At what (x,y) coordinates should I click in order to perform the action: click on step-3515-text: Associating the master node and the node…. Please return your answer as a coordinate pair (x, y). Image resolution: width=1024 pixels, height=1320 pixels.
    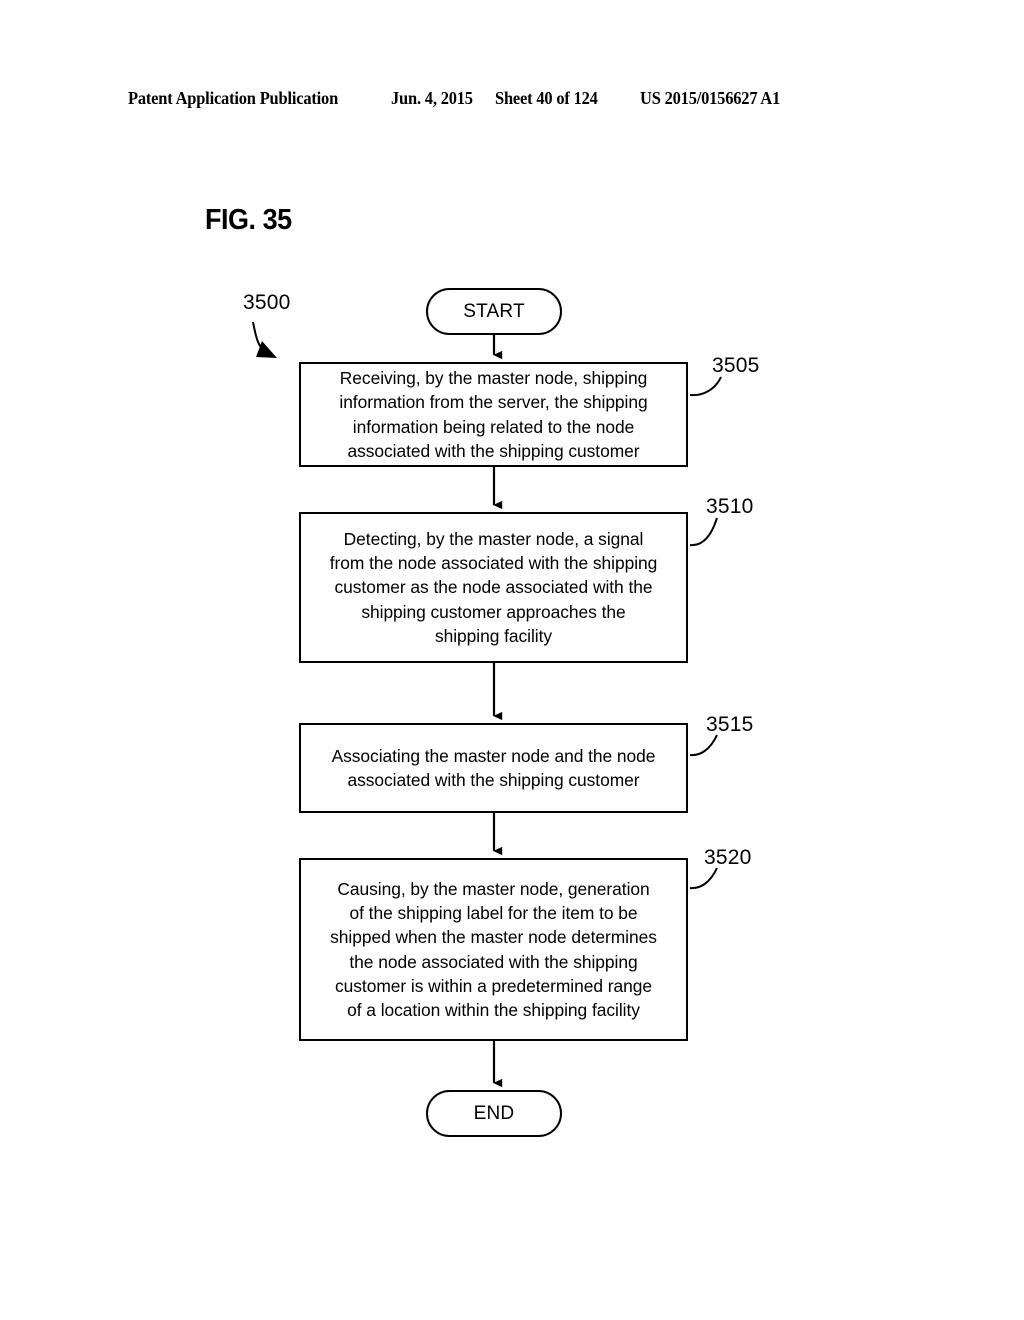
    Looking at the image, I should click on (493, 767).